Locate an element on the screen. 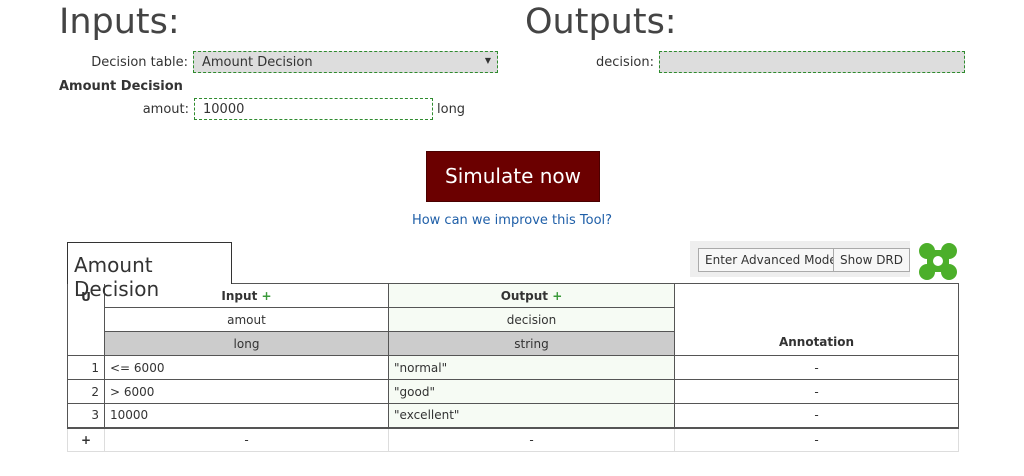 The width and height of the screenshot is (1024, 476). input-header-label: Input is located at coordinates (239, 295).